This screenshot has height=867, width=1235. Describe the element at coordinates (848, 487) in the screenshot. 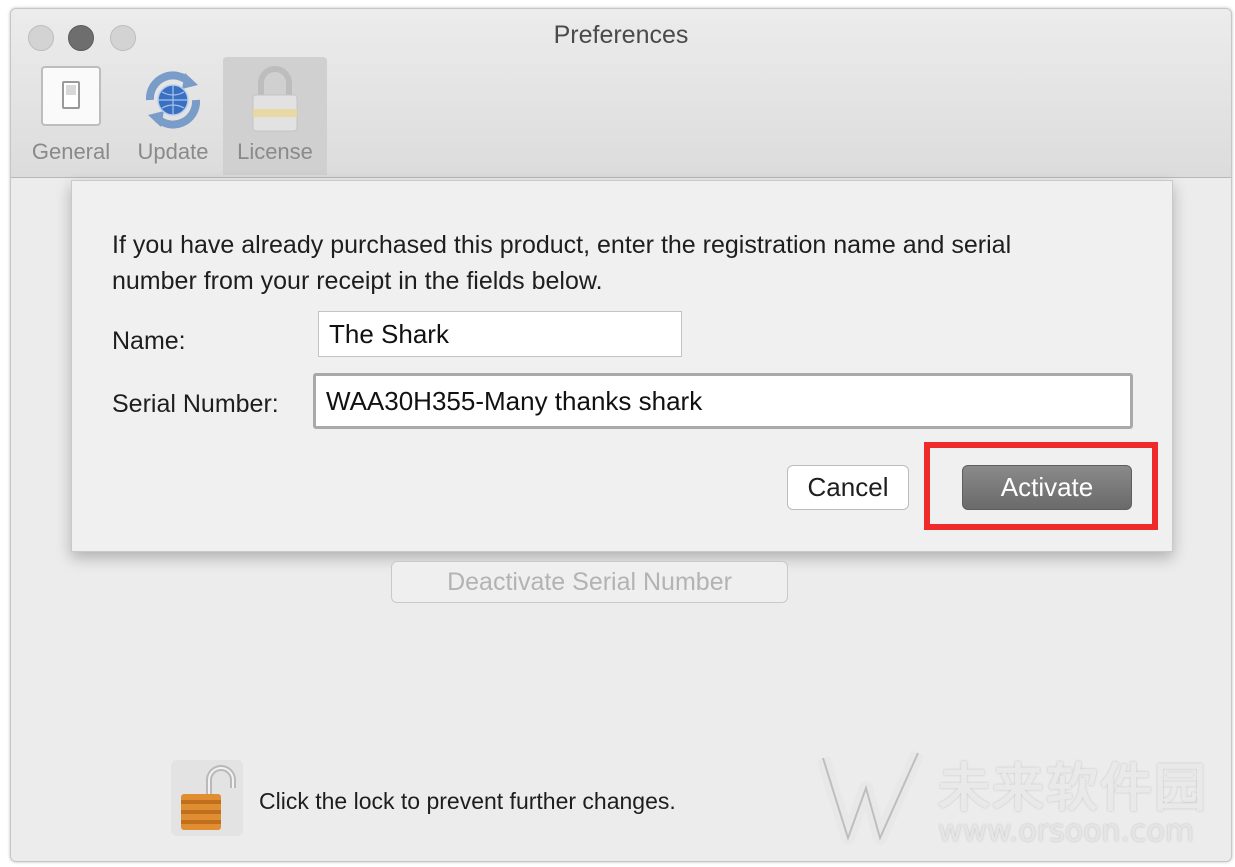

I see `cancel-button: Cancel` at that location.